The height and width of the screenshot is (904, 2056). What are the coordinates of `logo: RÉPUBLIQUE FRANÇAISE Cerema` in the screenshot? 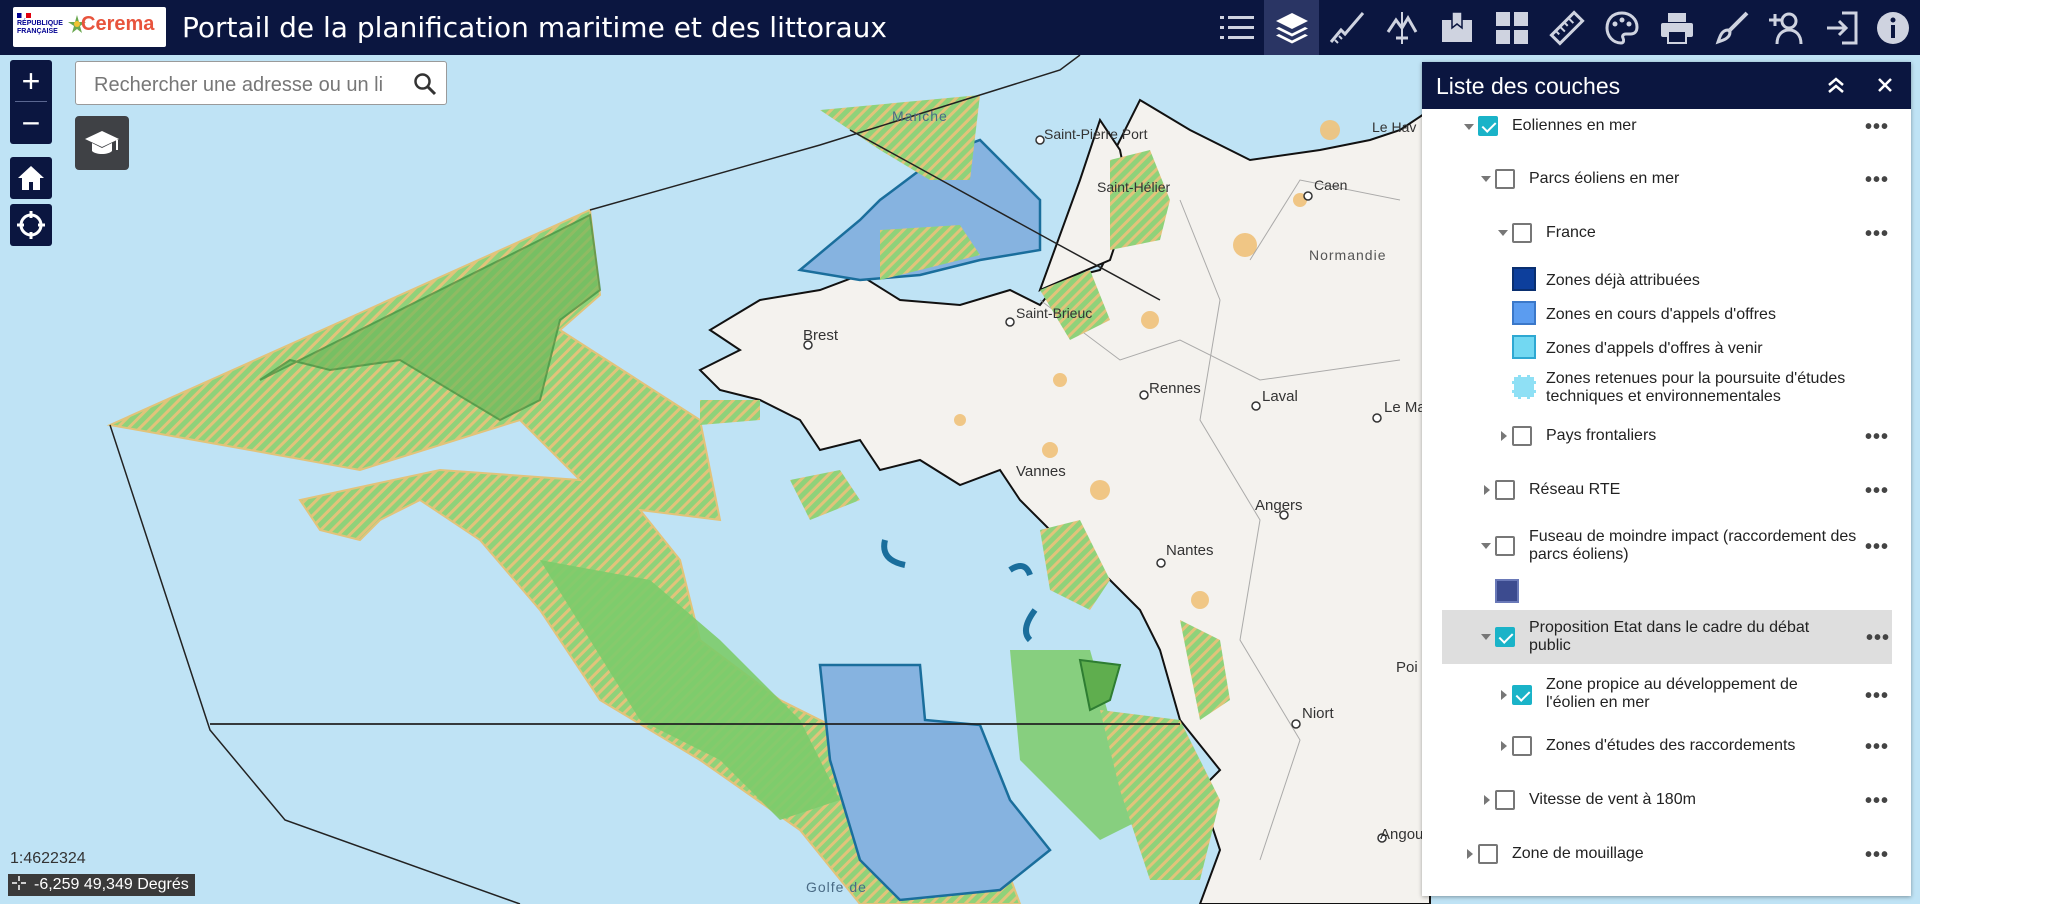 It's located at (89, 27).